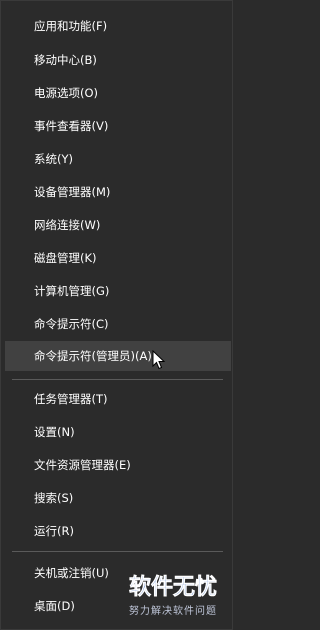 The image size is (320, 630). Describe the element at coordinates (118, 159) in the screenshot. I see `menu-item-system: 系统(Y)` at that location.